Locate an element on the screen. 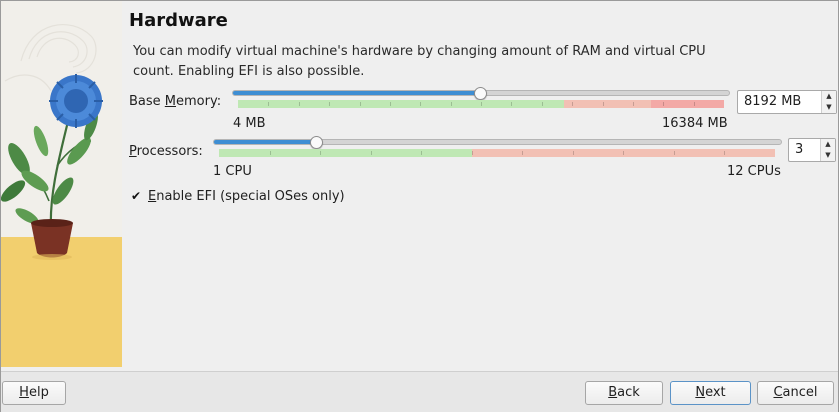  processors-label-mnemonic: P is located at coordinates (133, 151).